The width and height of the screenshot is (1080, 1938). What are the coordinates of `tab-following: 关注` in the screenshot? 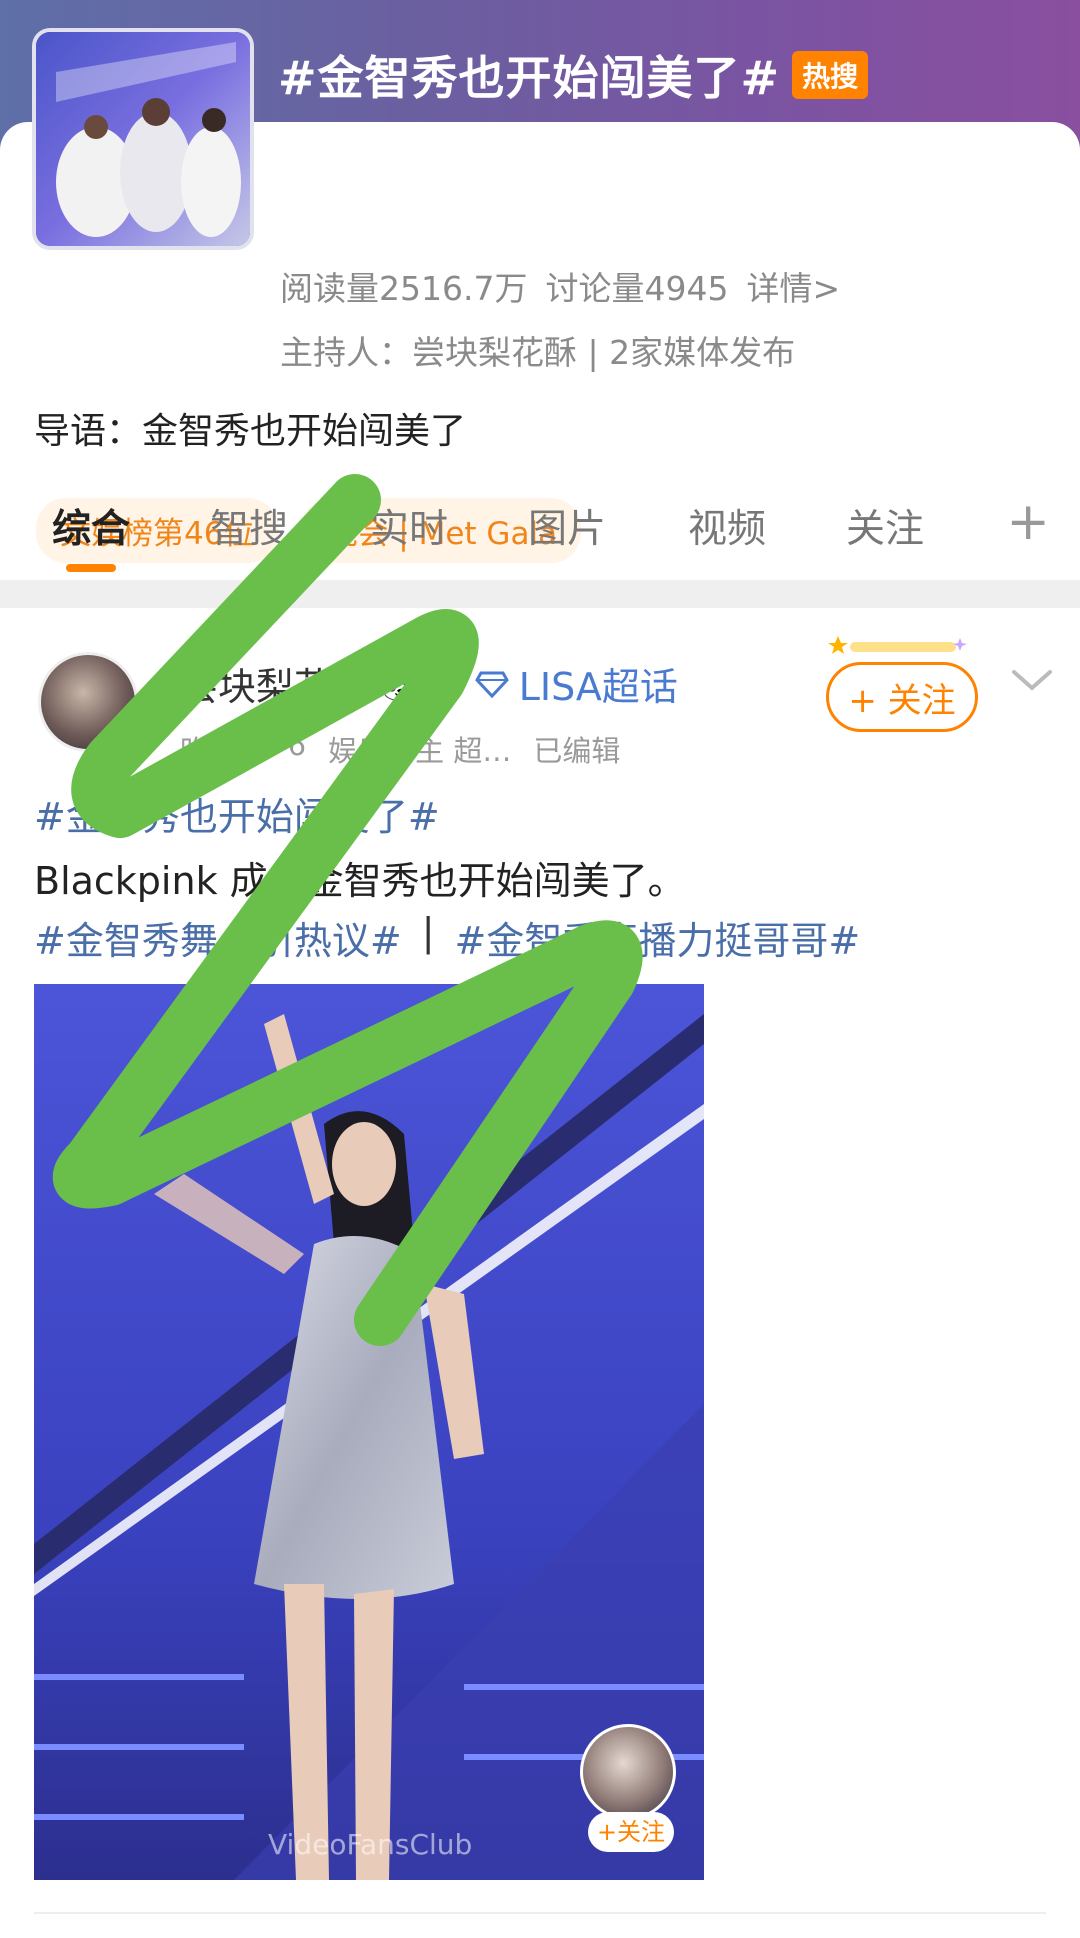 It's located at (885, 526).